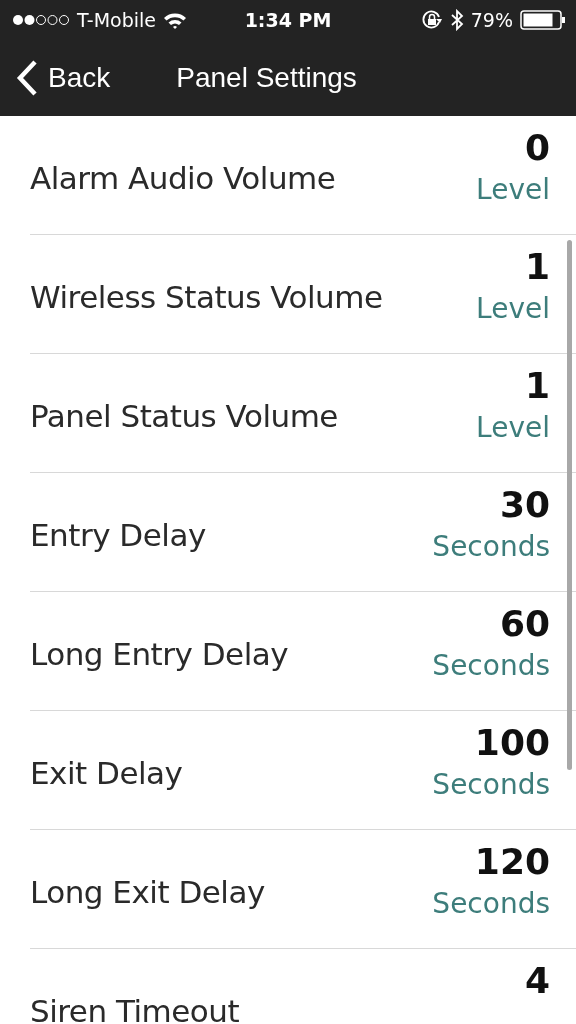 The image size is (576, 1024). Describe the element at coordinates (117, 20) in the screenshot. I see `carrier-name: T-Mobile` at that location.